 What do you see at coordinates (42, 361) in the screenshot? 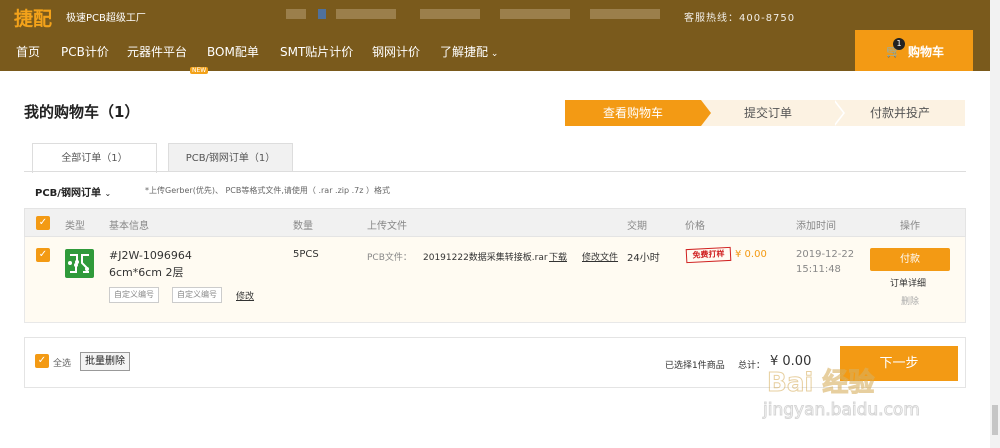
I see `select-all-checkbox: ✓` at bounding box center [42, 361].